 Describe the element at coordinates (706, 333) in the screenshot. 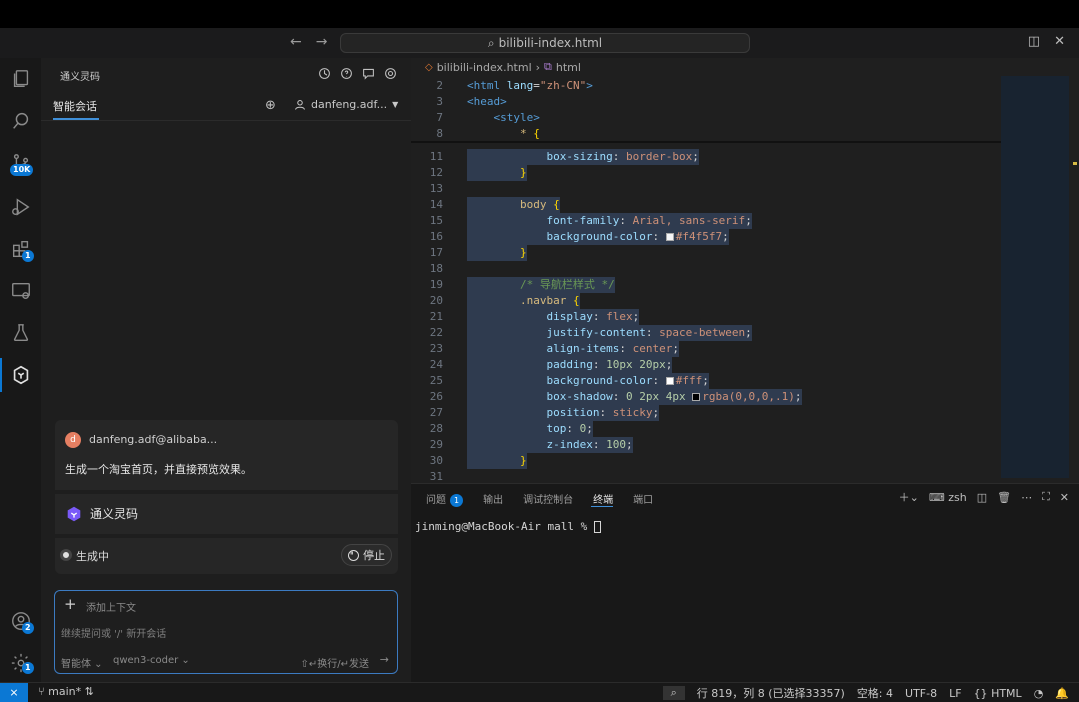

I see `code-line: 22 justify-content: space-between;` at that location.